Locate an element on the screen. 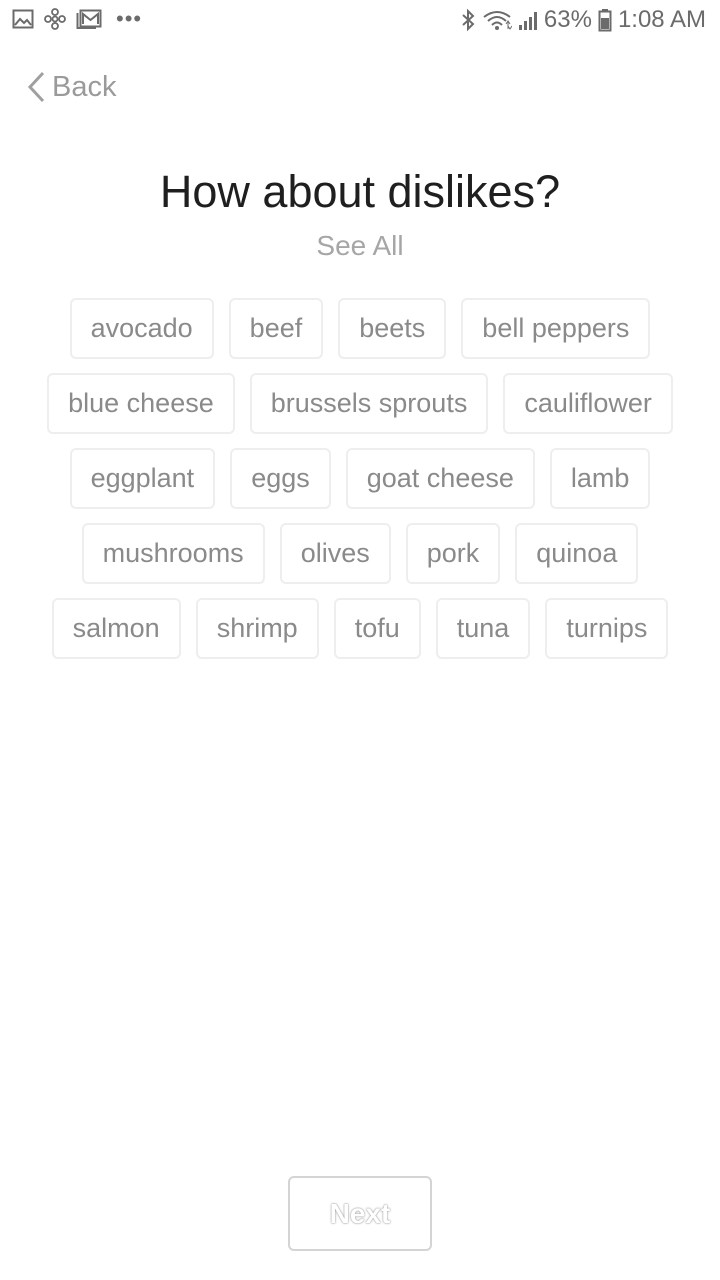  page-title: How about dislikes? is located at coordinates (360, 191).